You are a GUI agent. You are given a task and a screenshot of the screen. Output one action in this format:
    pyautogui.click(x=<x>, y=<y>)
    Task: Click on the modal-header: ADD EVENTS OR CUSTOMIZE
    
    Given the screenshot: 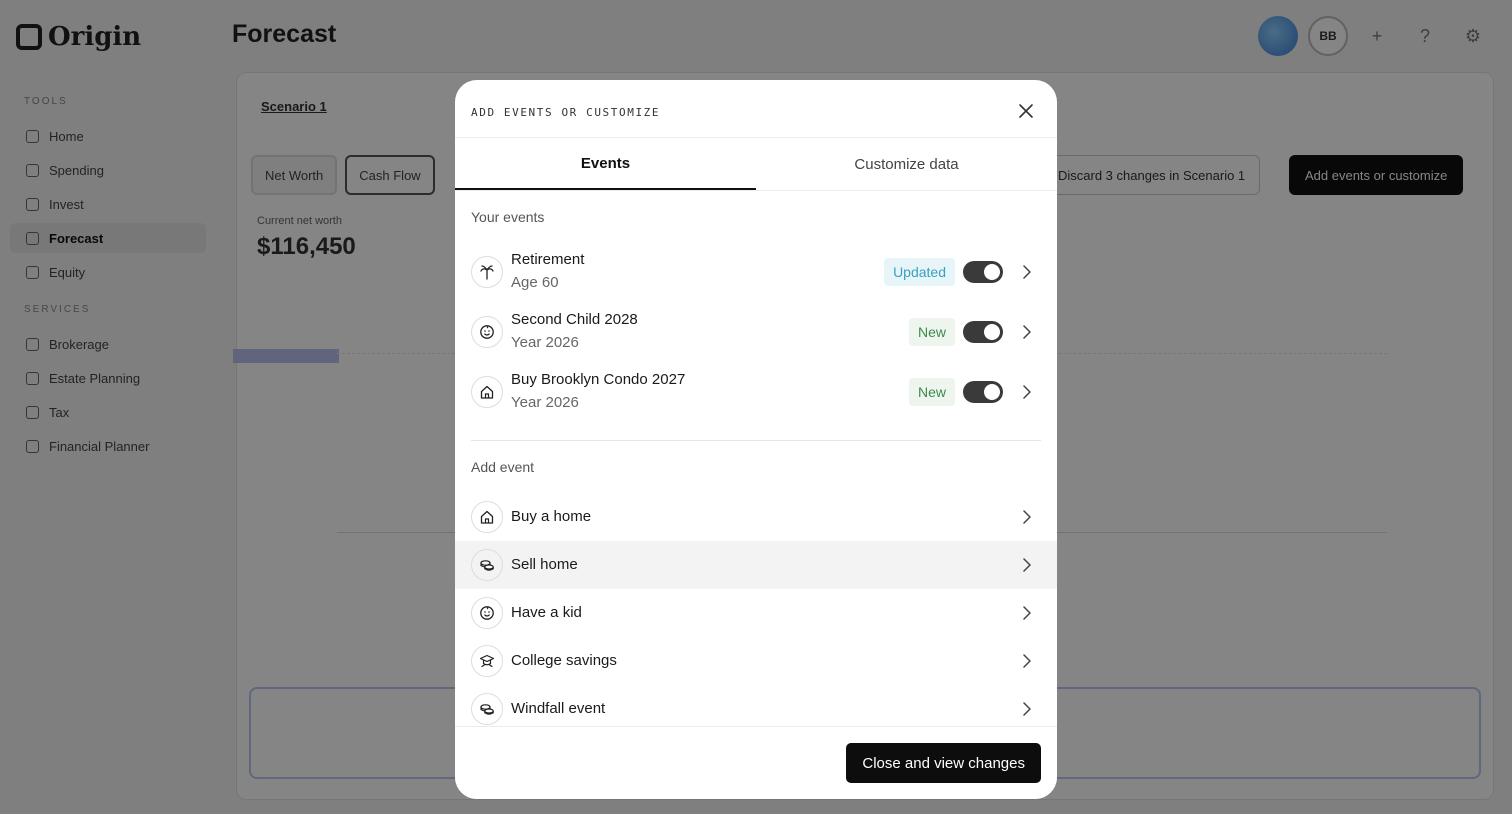 What is the action you would take?
    pyautogui.click(x=756, y=109)
    